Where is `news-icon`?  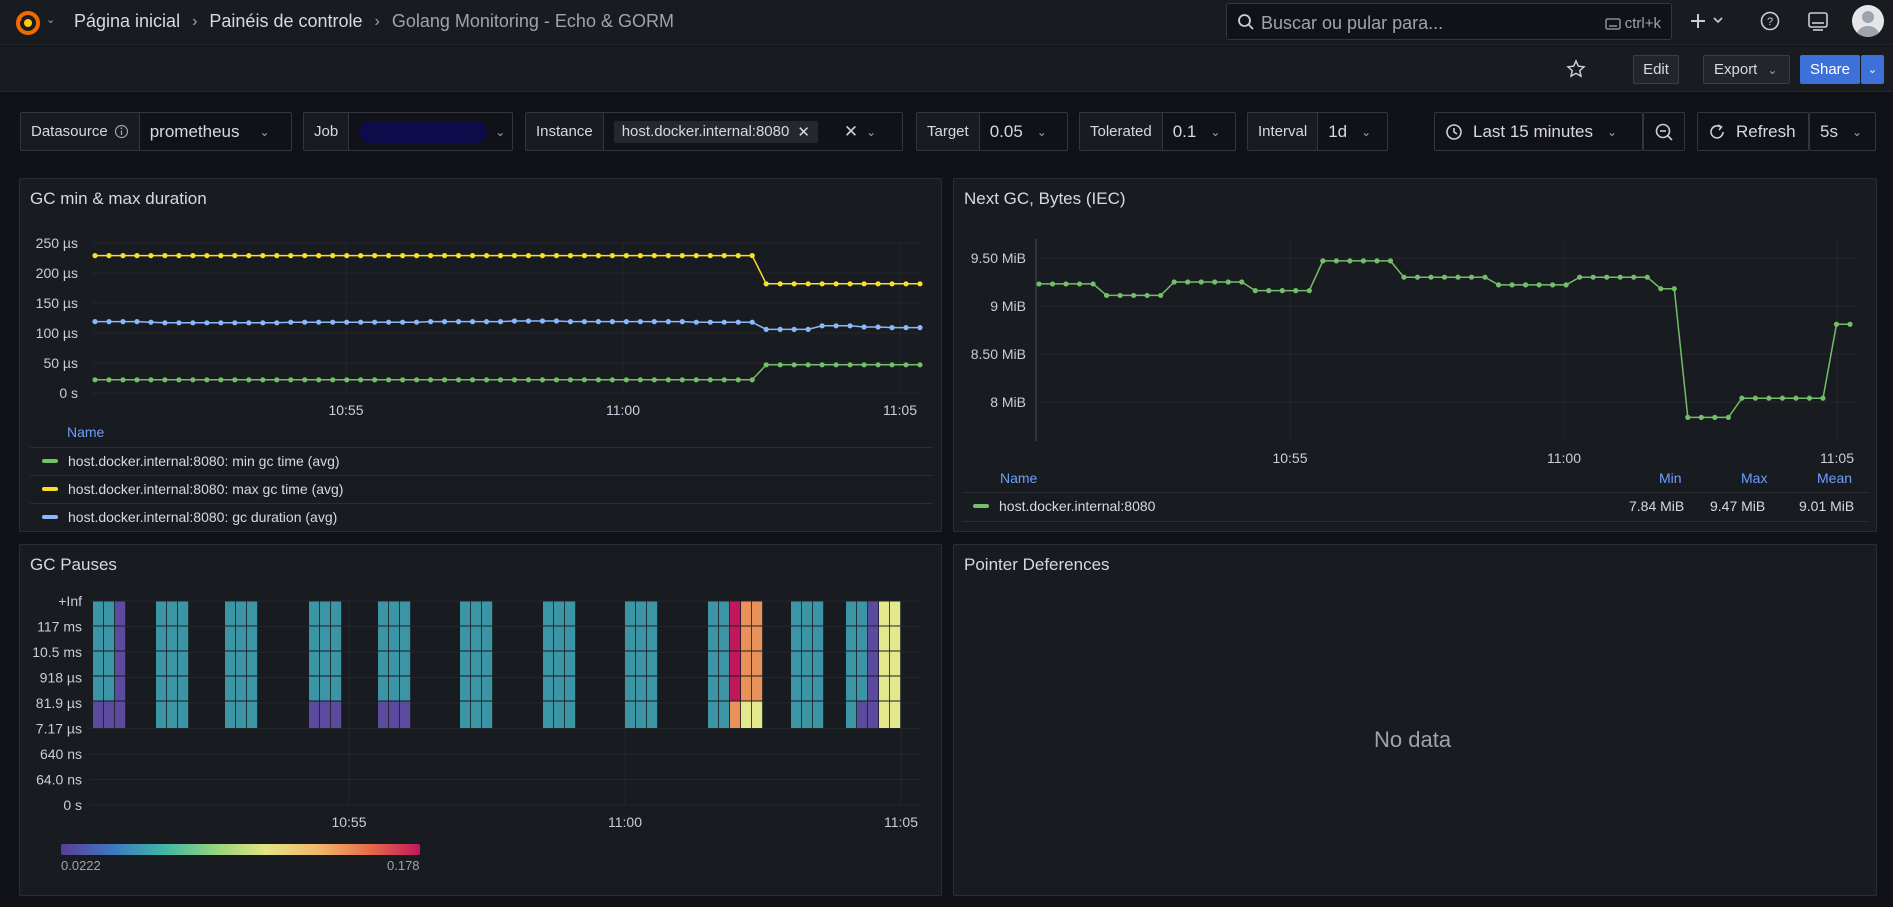 news-icon is located at coordinates (1818, 22).